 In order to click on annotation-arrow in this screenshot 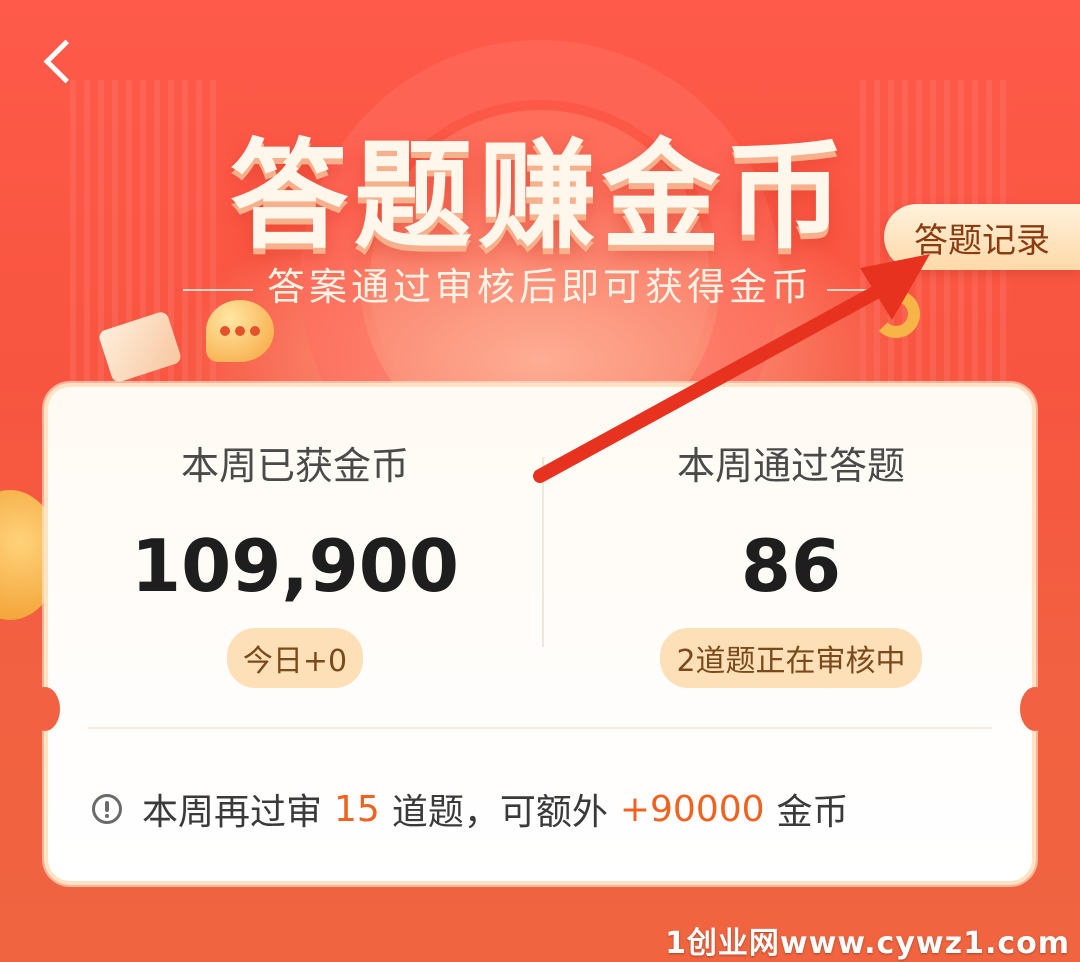, I will do `click(731, 368)`.